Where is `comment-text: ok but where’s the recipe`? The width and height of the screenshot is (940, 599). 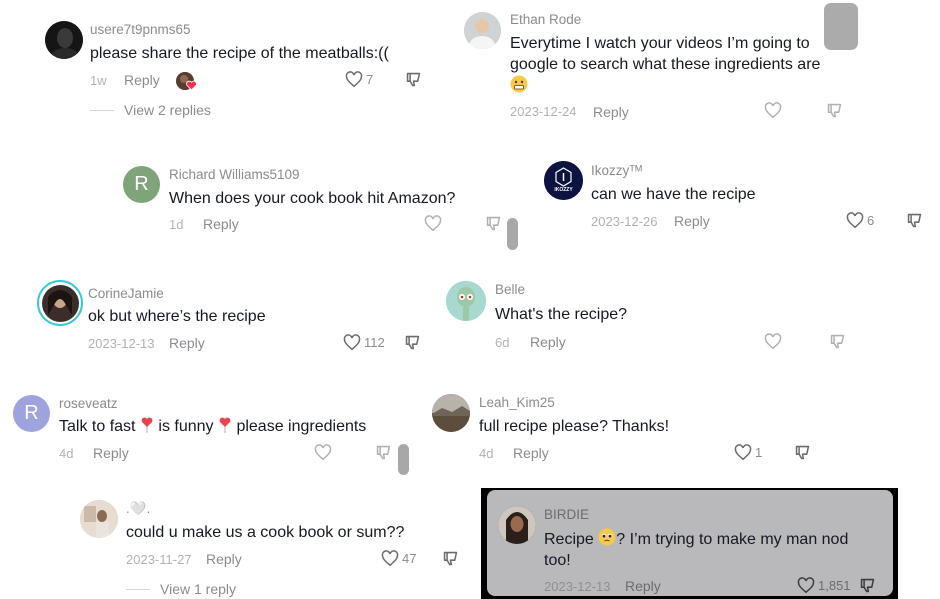
comment-text: ok but where’s the recipe is located at coordinates (177, 316).